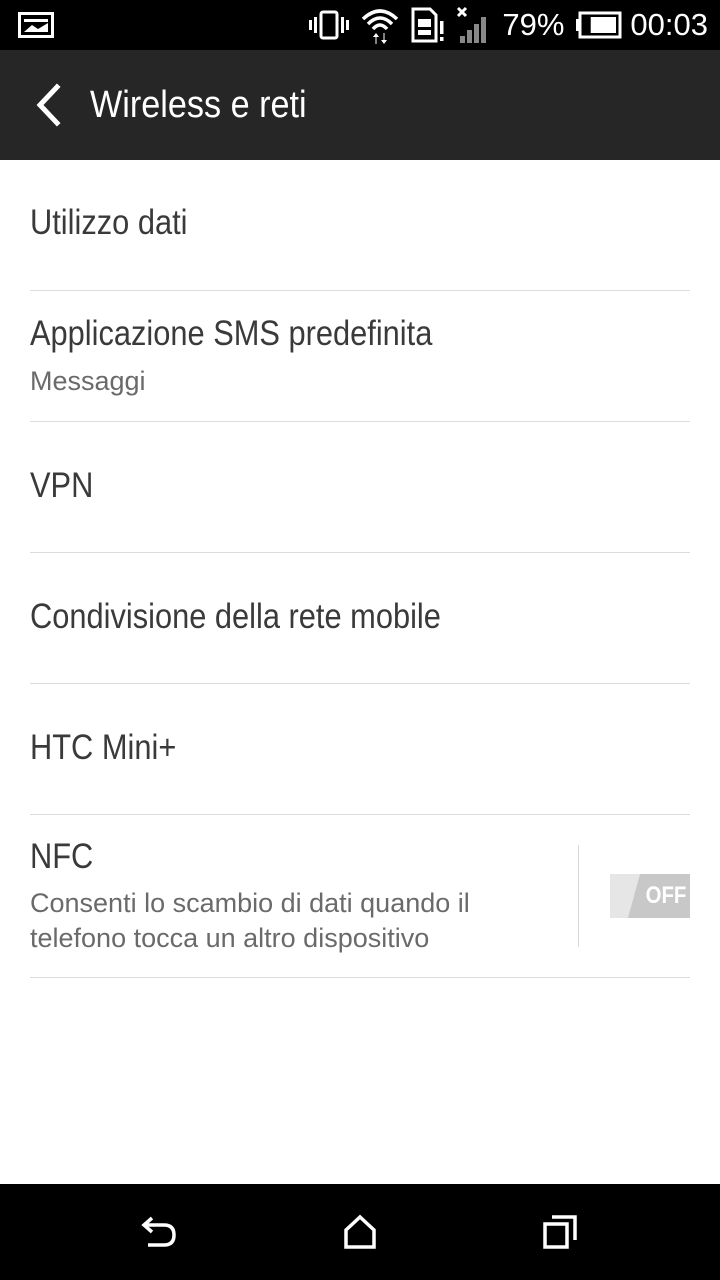 The width and height of the screenshot is (720, 1280). Describe the element at coordinates (103, 747) in the screenshot. I see `item-title: HTC Mini+` at that location.